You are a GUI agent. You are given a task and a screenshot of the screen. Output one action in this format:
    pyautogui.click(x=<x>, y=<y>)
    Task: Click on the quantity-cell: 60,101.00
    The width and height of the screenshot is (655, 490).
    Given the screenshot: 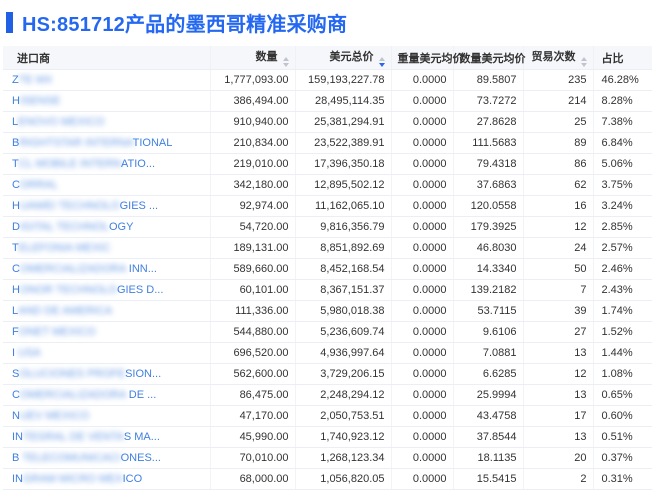 What is the action you would take?
    pyautogui.click(x=253, y=290)
    